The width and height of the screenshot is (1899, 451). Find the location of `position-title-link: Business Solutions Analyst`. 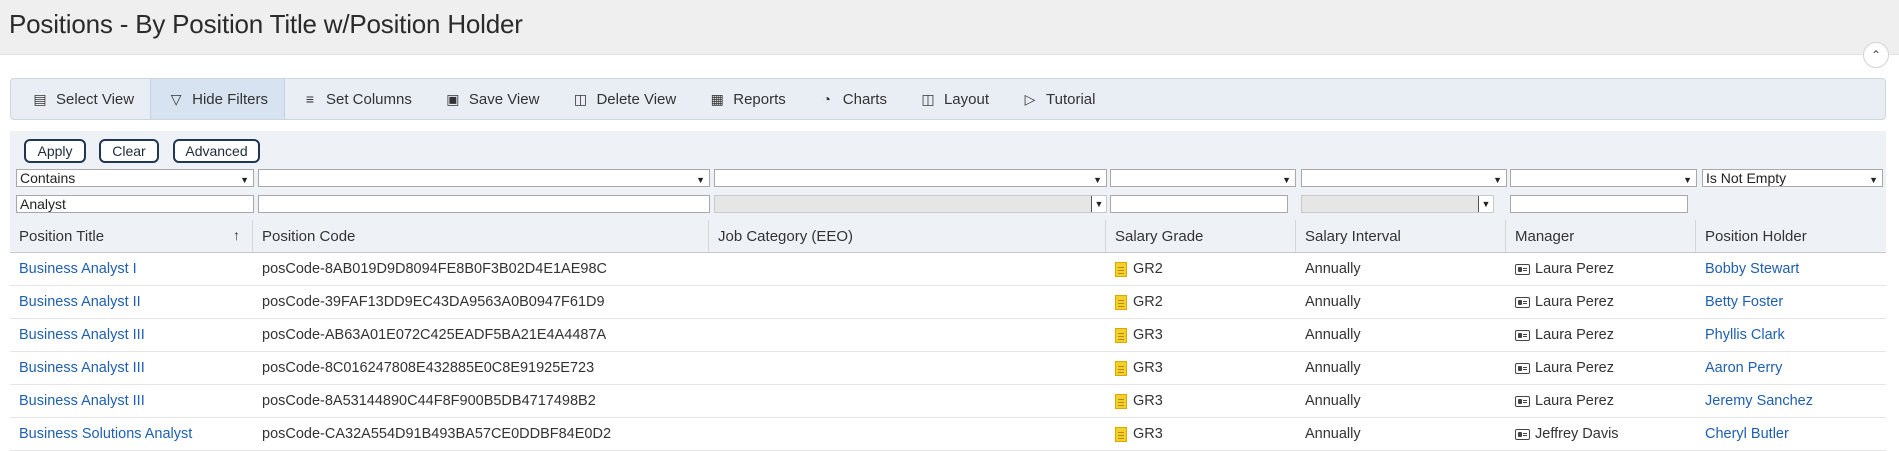

position-title-link: Business Solutions Analyst is located at coordinates (131, 434).